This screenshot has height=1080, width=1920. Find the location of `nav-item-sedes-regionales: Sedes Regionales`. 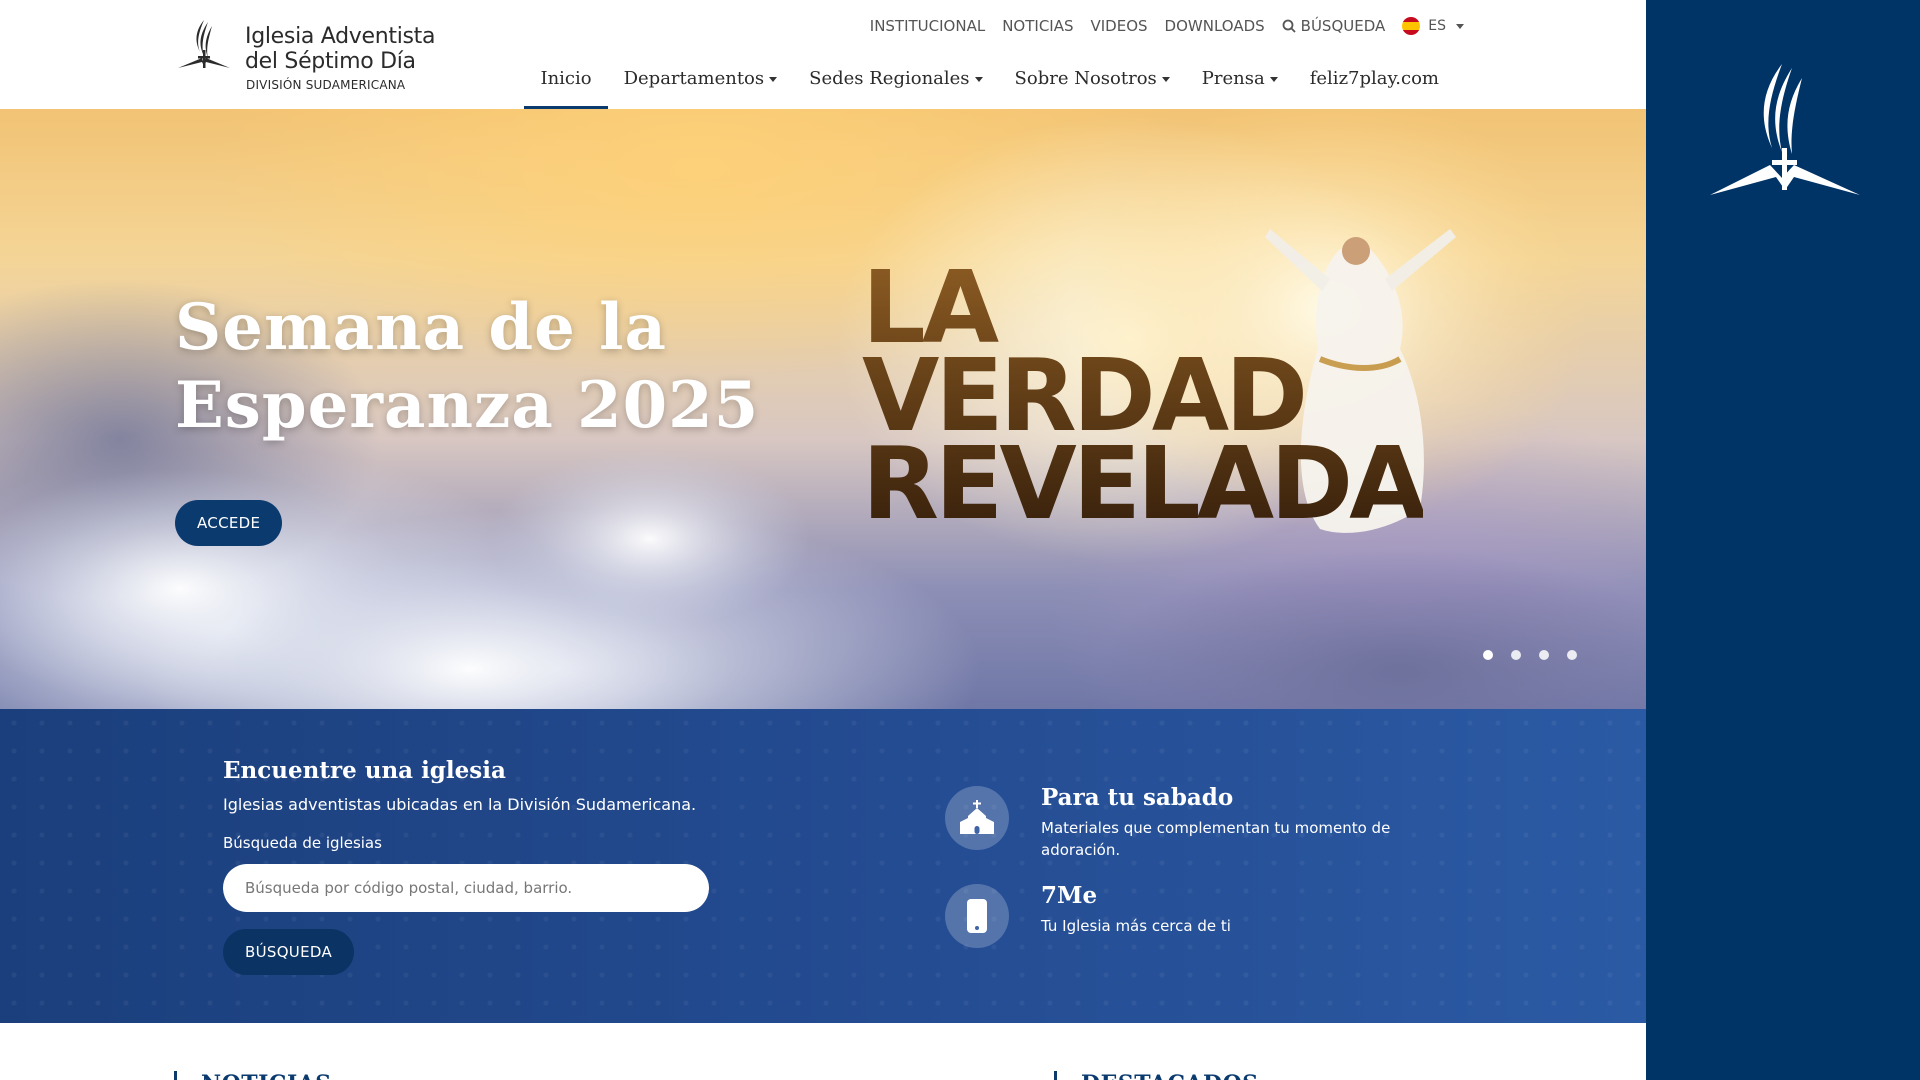

nav-item-sedes-regionales: Sedes Regionales is located at coordinates (895, 86).